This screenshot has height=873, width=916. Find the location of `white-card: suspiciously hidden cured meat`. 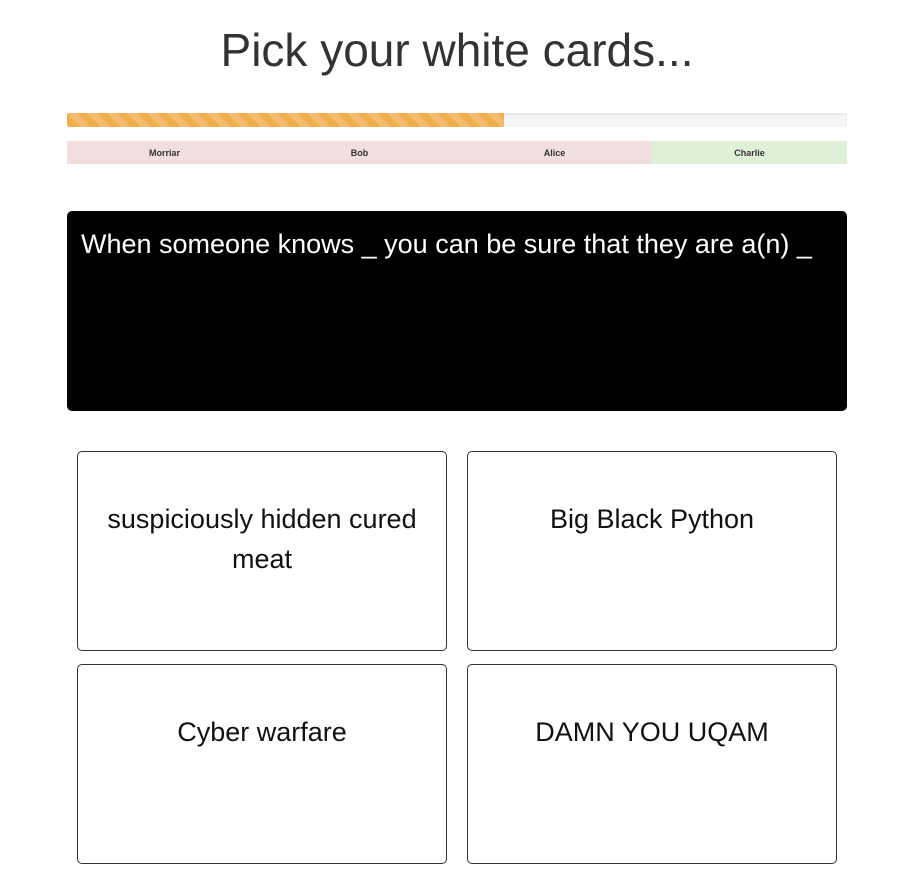

white-card: suspiciously hidden cured meat is located at coordinates (262, 551).